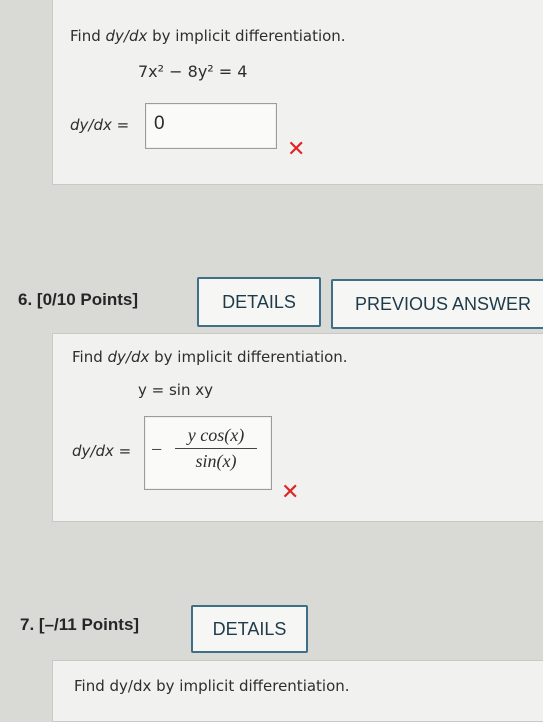 The image size is (543, 722). What do you see at coordinates (437, 304) in the screenshot?
I see `previous-answers-button: PREVIOUS ANSWER` at bounding box center [437, 304].